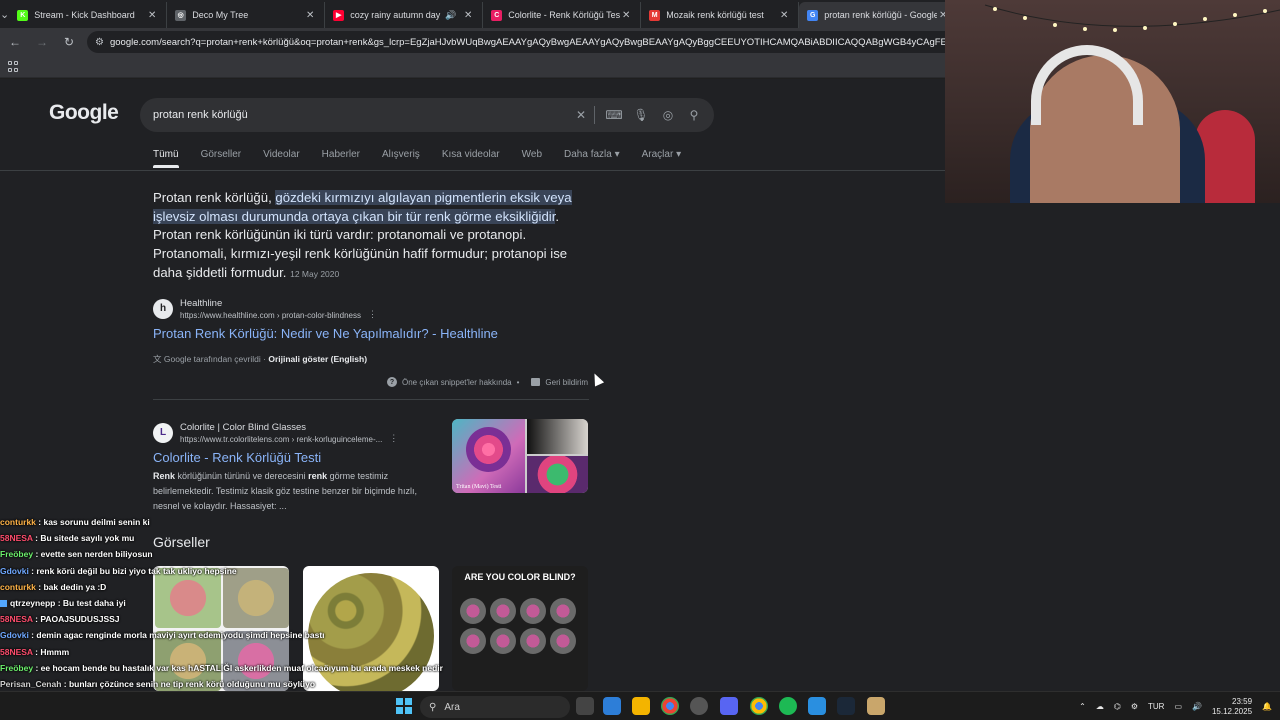 The width and height of the screenshot is (1280, 720). I want to click on chat-username: Perisan_Cenah, so click(30, 684).